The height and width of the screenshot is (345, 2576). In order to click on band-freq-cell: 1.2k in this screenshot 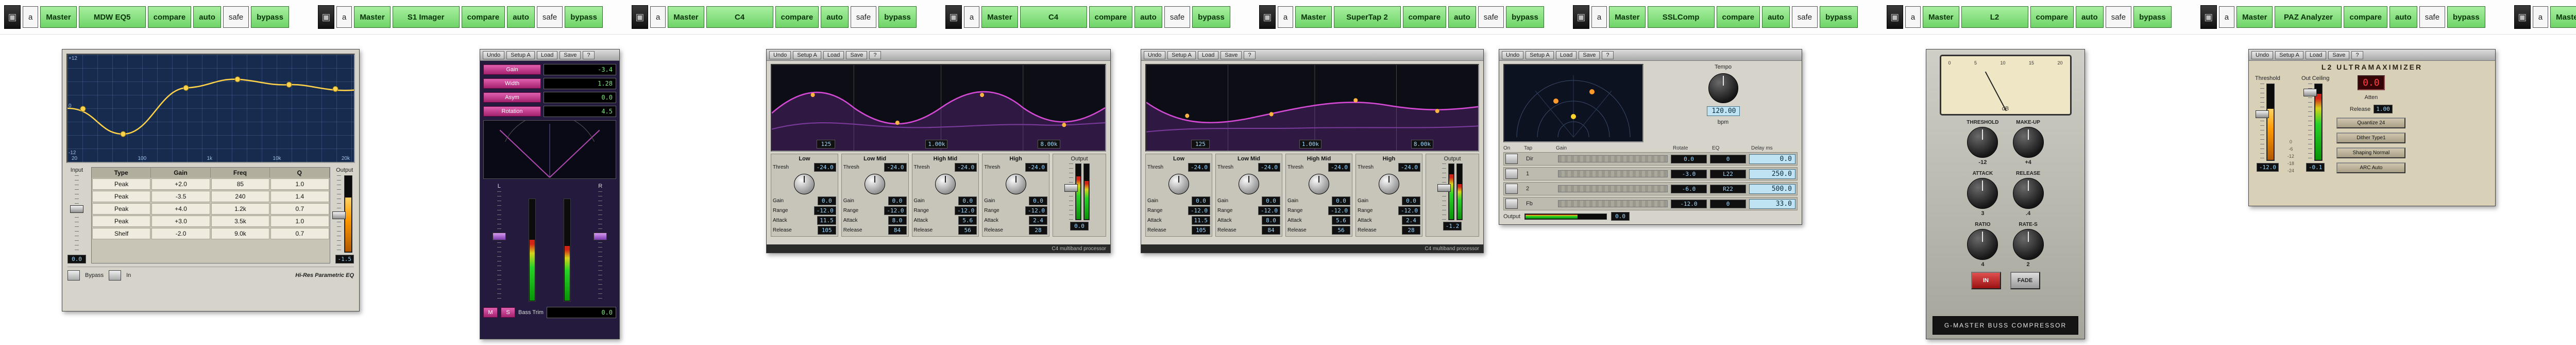, I will do `click(240, 209)`.